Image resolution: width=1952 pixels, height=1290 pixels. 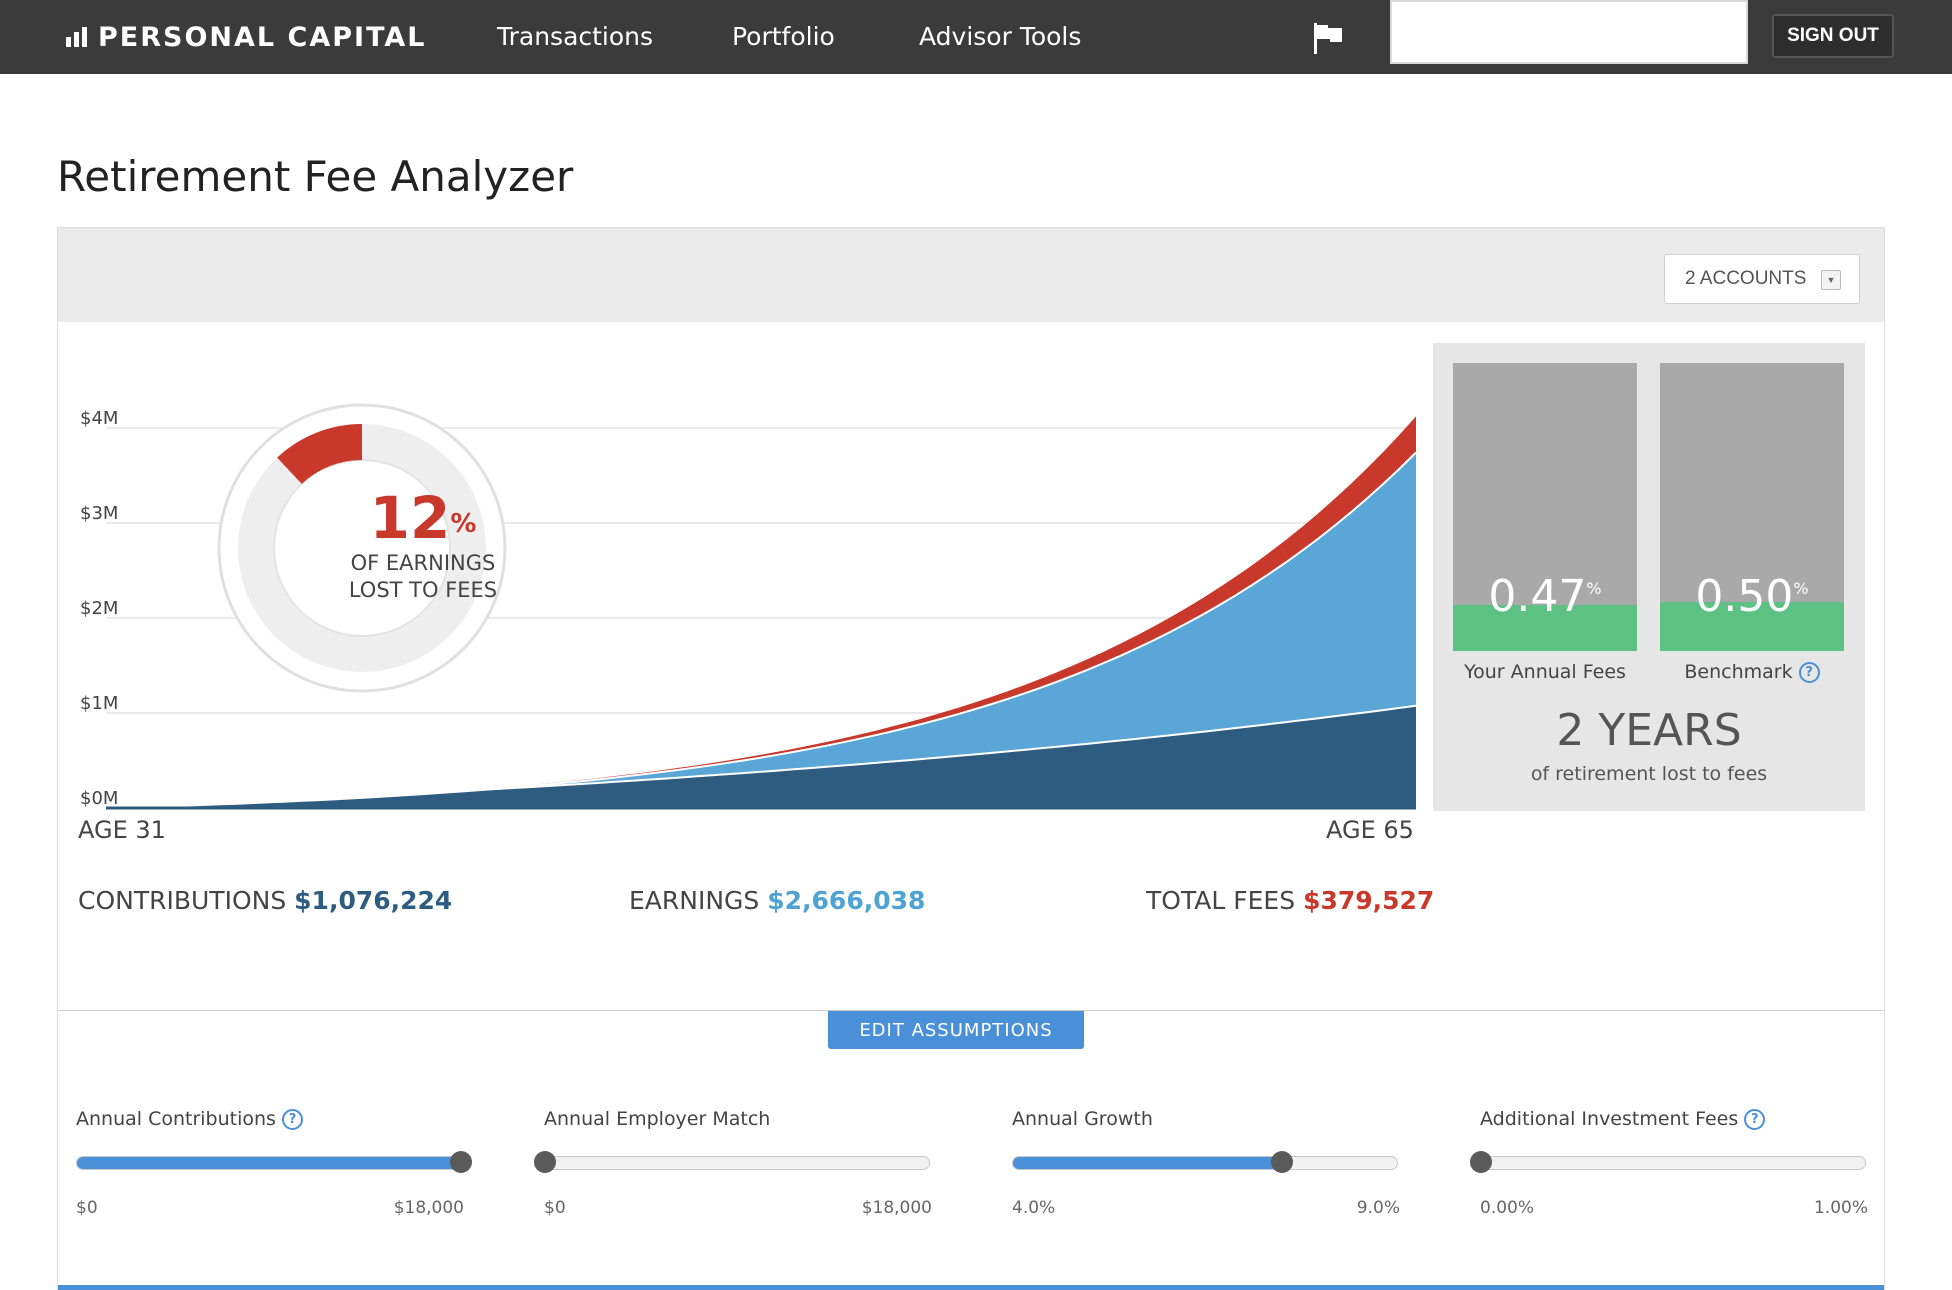 I want to click on donut-label: 12% OF EARNINGS LOST TO FEES, so click(x=423, y=545).